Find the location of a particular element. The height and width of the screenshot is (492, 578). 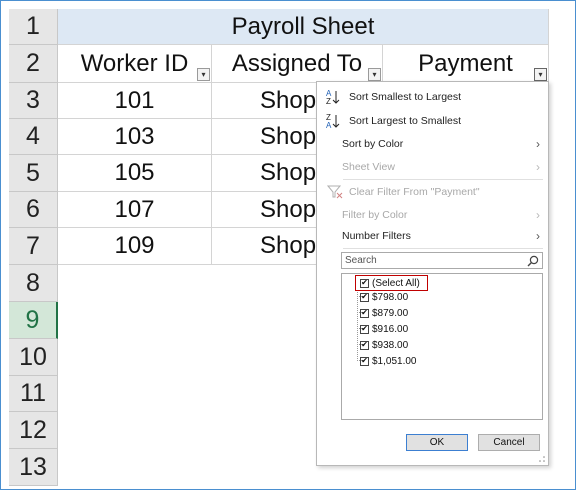

row-header-8: 8 is located at coordinates (33, 283).